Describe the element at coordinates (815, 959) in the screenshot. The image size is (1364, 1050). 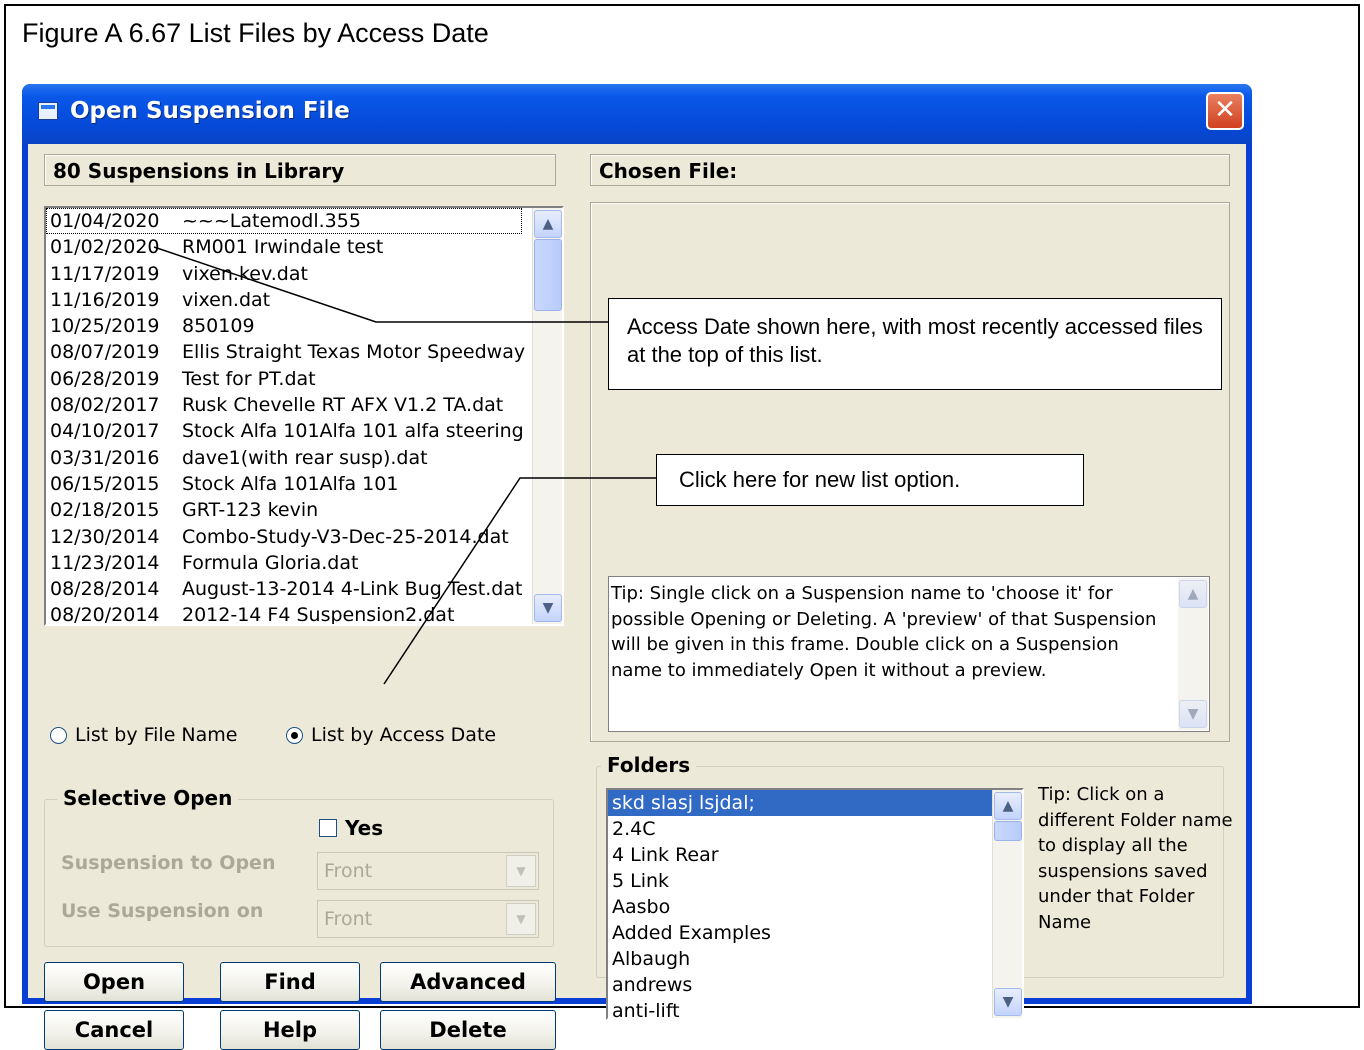
I see `folder-list-item: Albaugh` at that location.